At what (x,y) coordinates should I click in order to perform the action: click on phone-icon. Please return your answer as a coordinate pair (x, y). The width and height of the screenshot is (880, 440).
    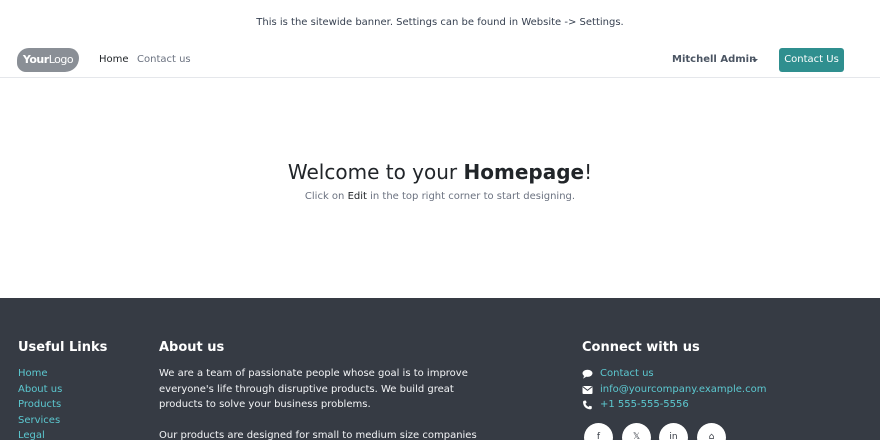
    Looking at the image, I should click on (587, 405).